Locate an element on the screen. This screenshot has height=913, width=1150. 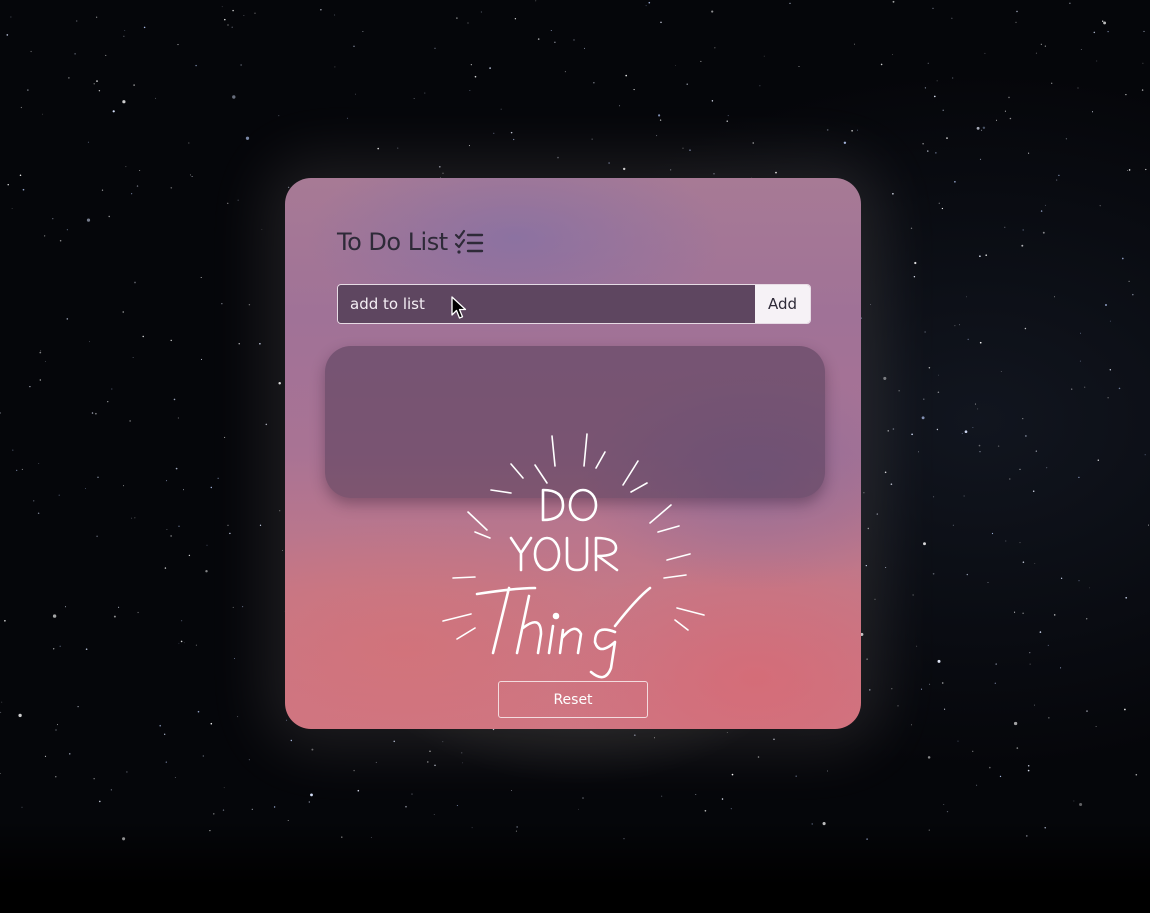
title-row: To Do List is located at coordinates (410, 242).